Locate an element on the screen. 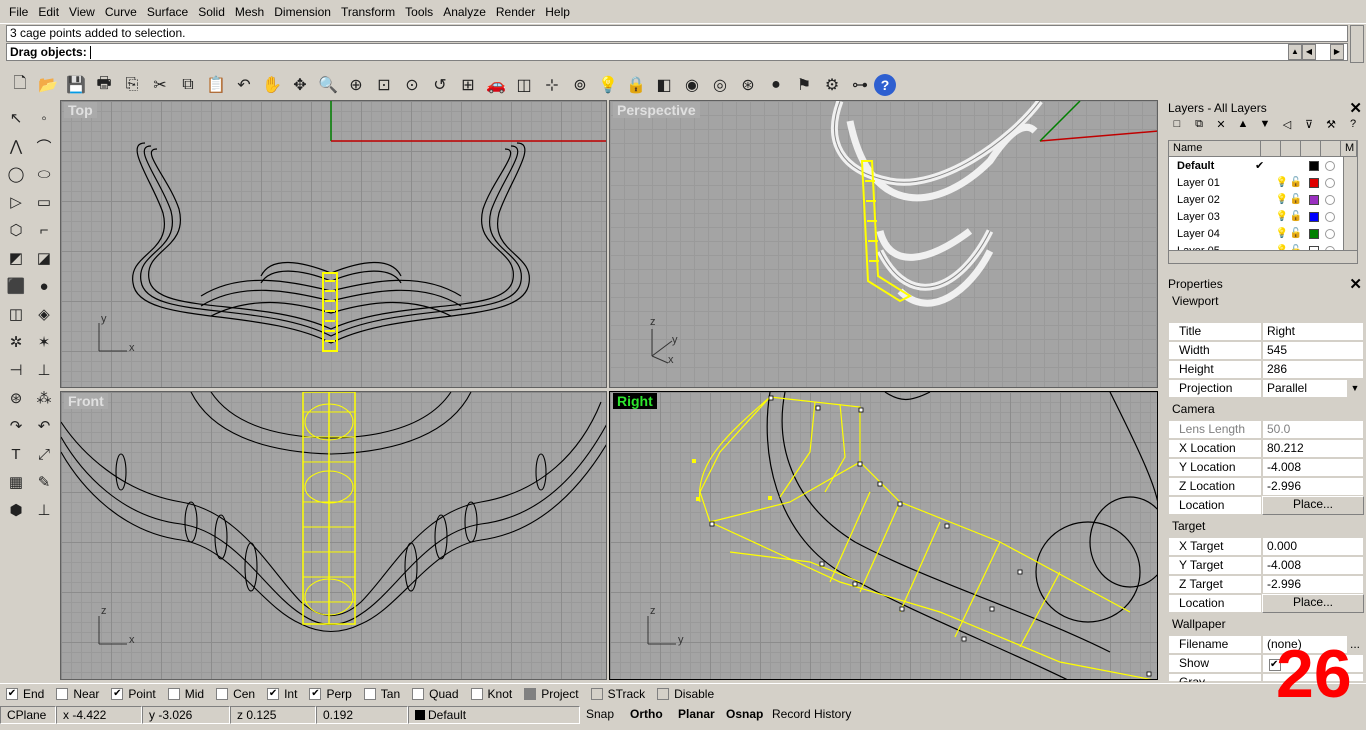 The image size is (1366, 730). layer-icon: ◧ is located at coordinates (664, 85).